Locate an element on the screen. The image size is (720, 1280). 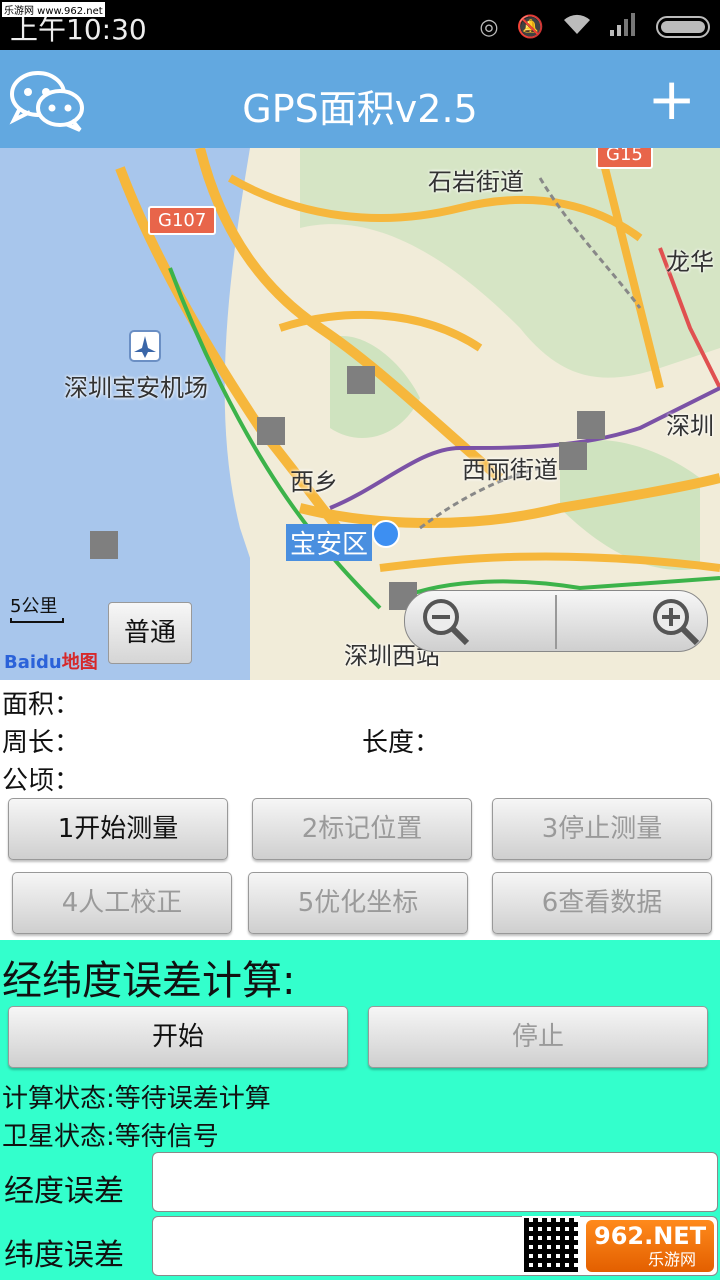
baidu-logo-map: 地图 is located at coordinates (79, 662).